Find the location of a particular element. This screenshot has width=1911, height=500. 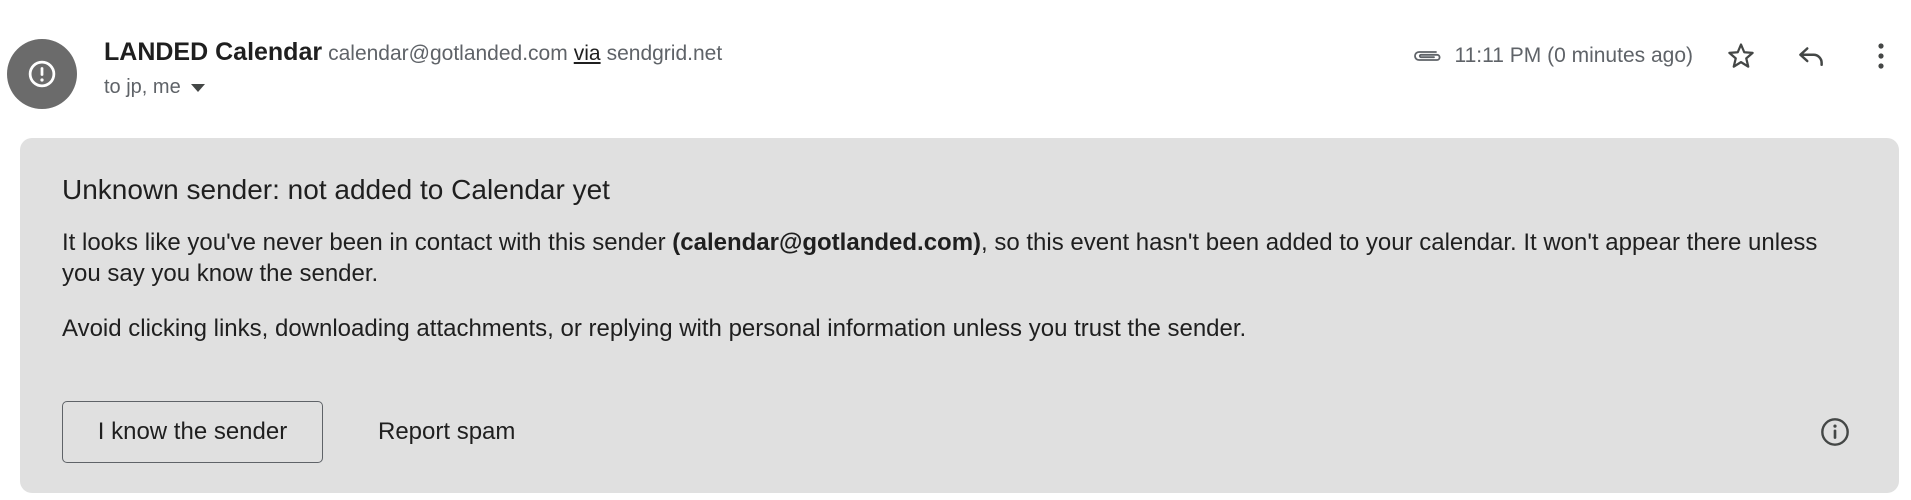

star-button is located at coordinates (1741, 56).